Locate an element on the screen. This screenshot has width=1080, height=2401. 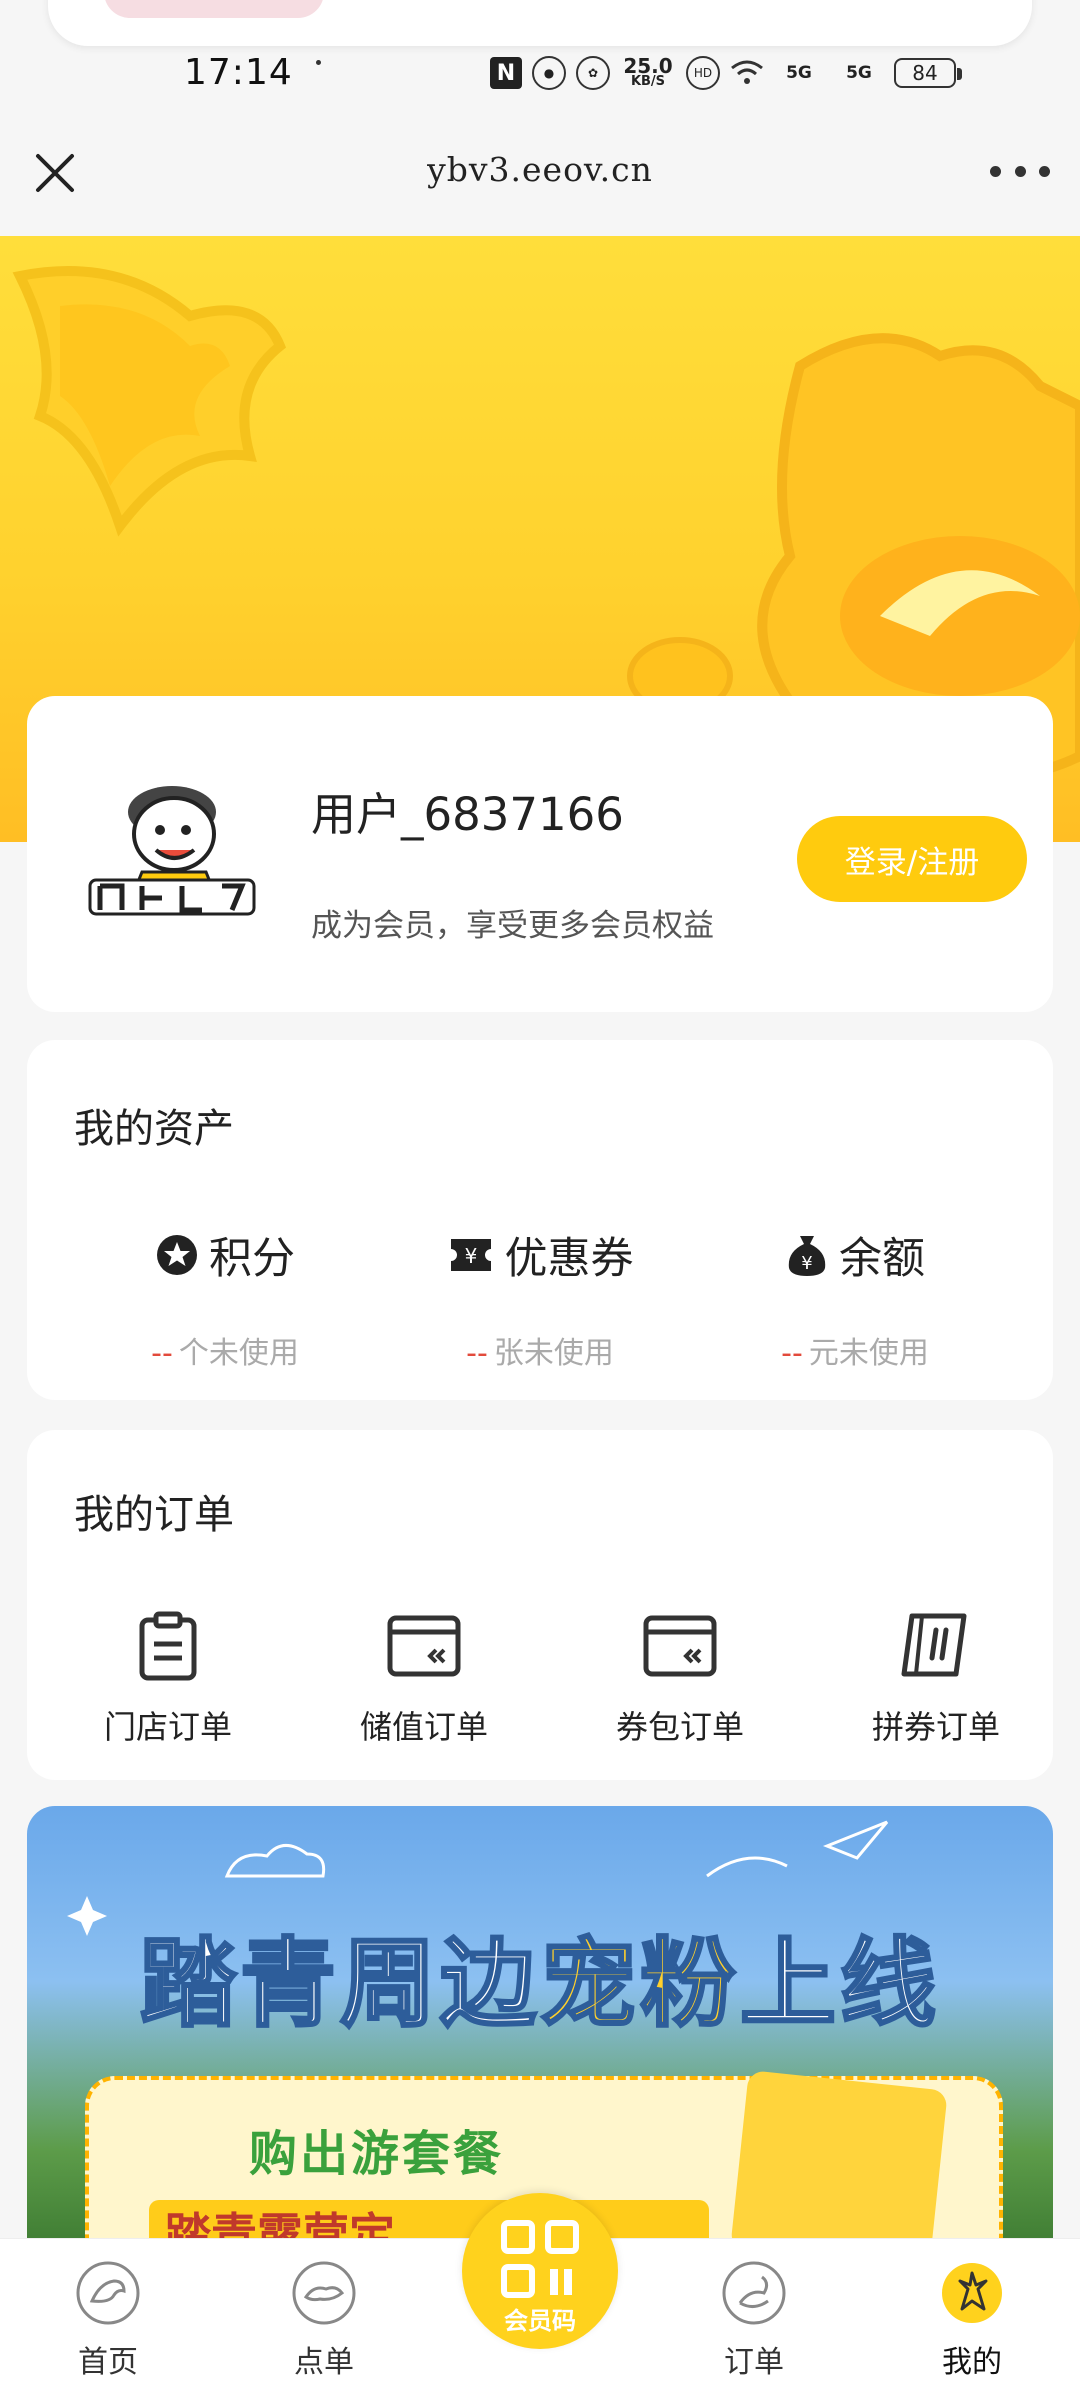
order-food-icon is located at coordinates (324, 2293).